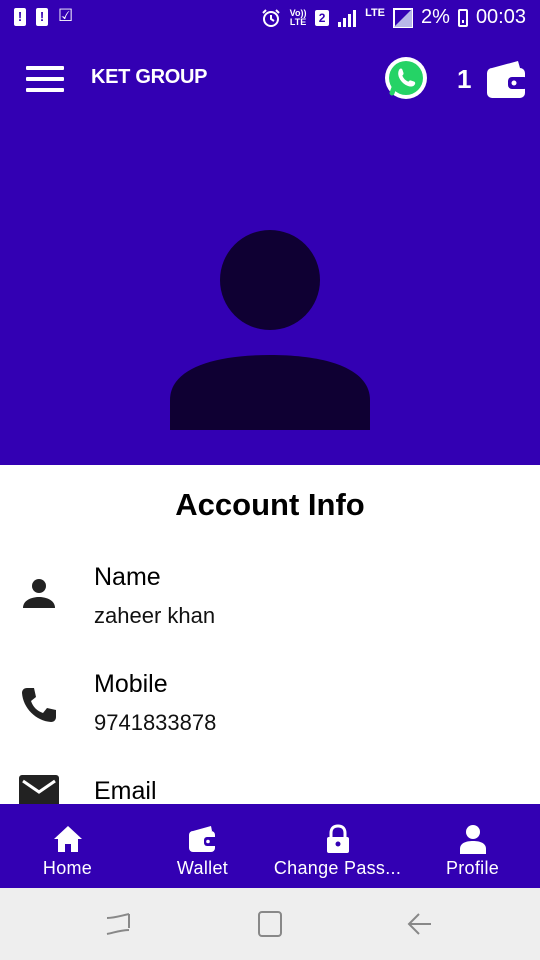  What do you see at coordinates (403, 17) in the screenshot?
I see `signal-strength-icon` at bounding box center [403, 17].